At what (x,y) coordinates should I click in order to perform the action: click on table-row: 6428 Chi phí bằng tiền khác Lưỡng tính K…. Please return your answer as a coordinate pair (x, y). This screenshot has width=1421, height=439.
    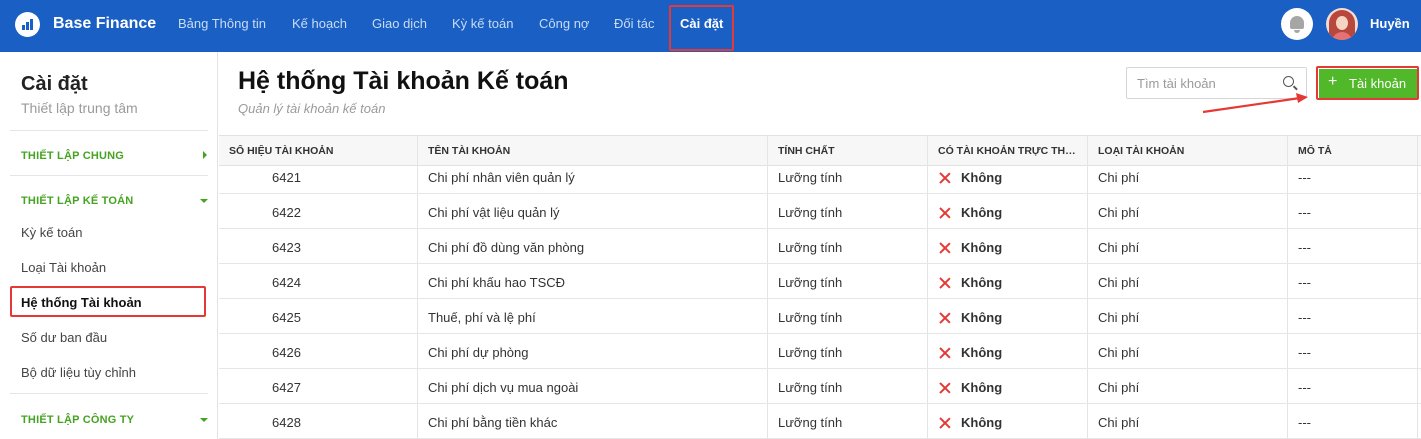
    Looking at the image, I should click on (820, 421).